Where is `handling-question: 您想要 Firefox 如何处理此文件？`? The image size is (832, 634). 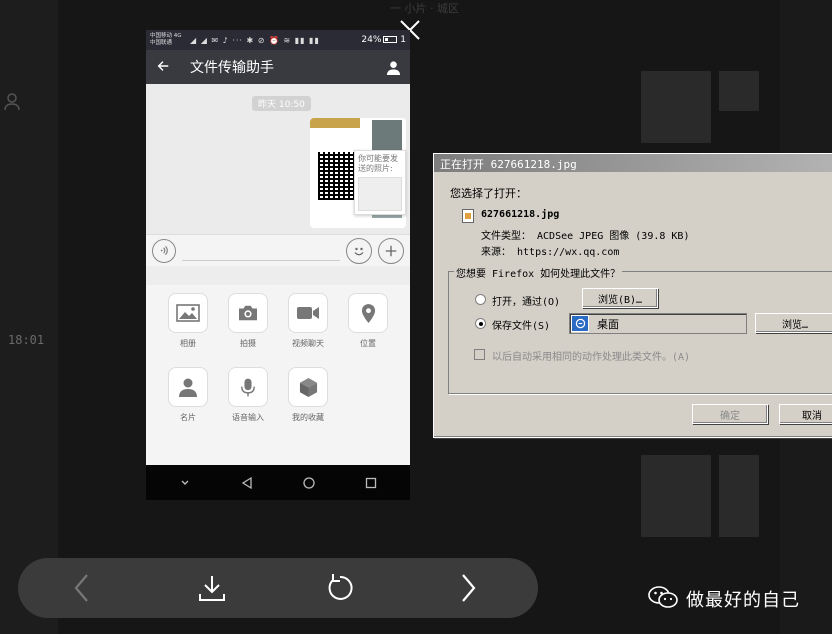 handling-question: 您想要 Firefox 如何处理此文件？ is located at coordinates (538, 272).